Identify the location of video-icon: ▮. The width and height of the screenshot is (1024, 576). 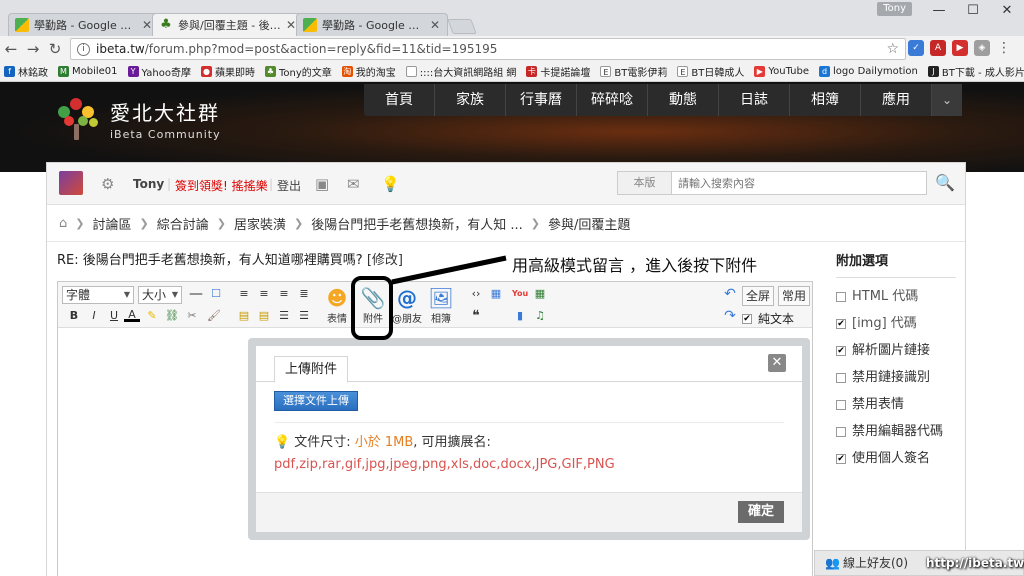
(520, 316).